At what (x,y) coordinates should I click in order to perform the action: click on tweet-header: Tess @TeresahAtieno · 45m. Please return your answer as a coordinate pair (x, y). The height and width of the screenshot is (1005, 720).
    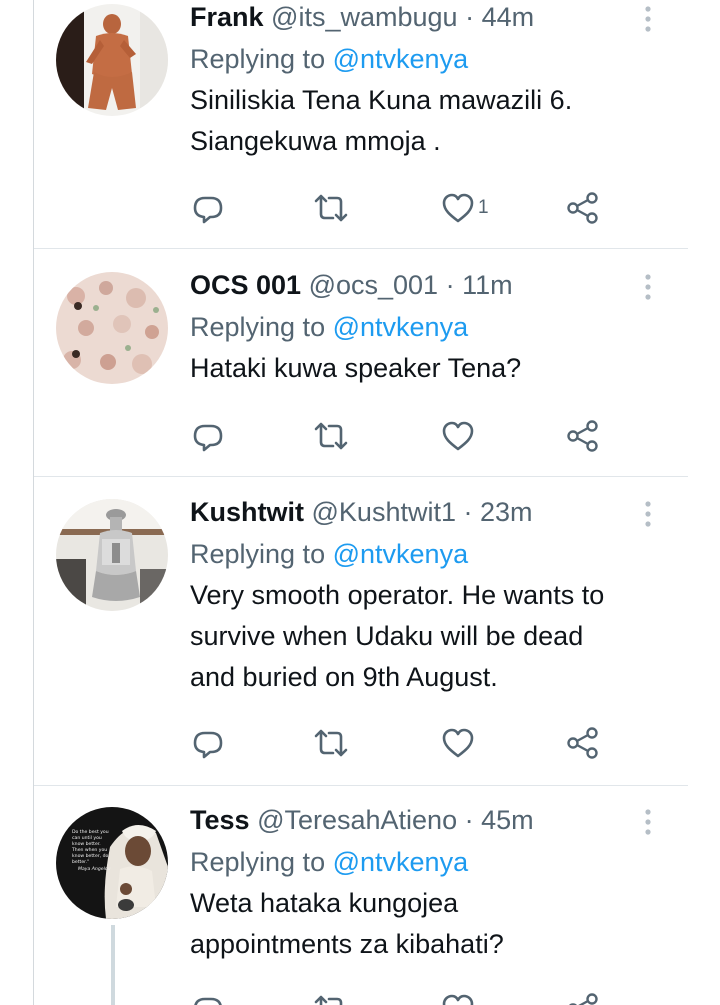
    Looking at the image, I should click on (424, 820).